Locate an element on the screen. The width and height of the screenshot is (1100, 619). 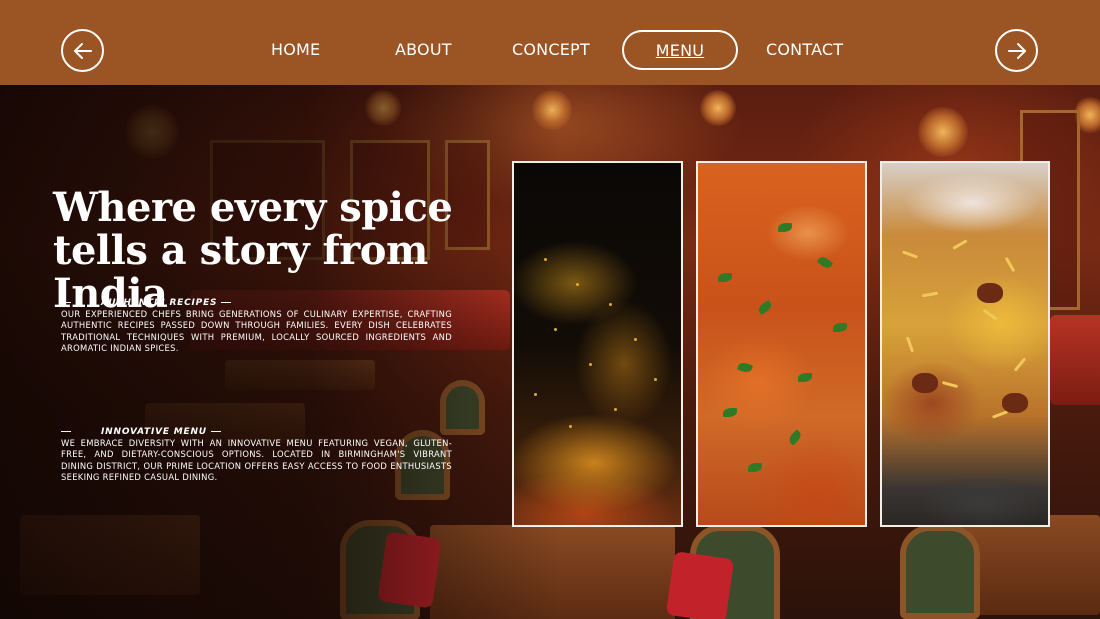
feature-title: AUTHENTIC RECIPES is located at coordinates (256, 303).